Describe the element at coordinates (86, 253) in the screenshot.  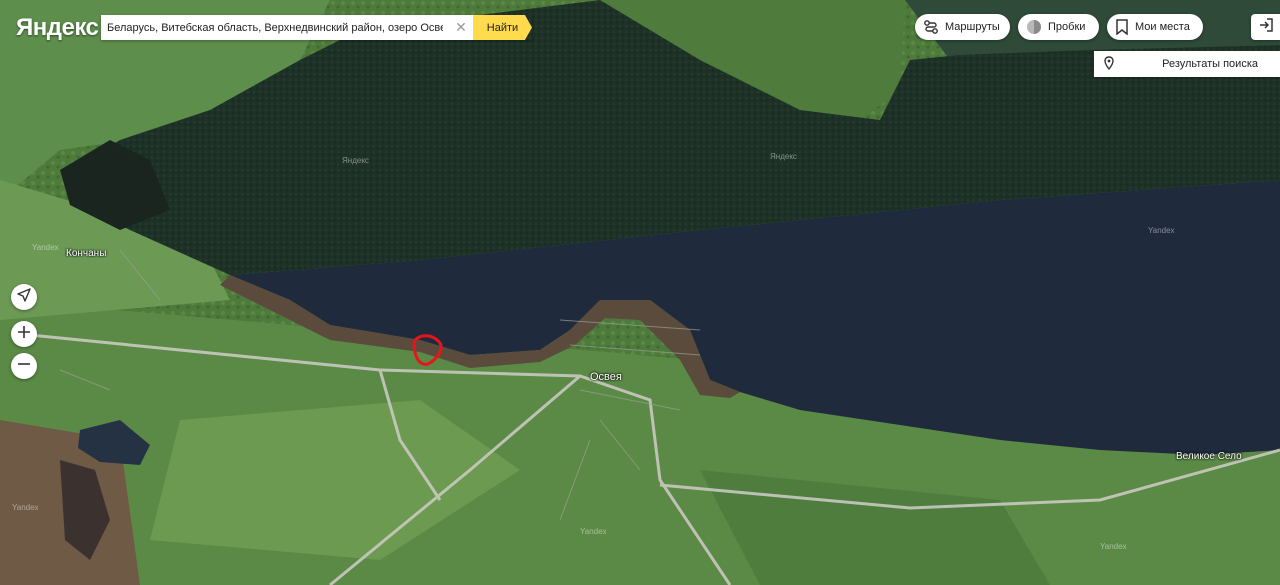
I see `place-label-konchany: Кончаны` at that location.